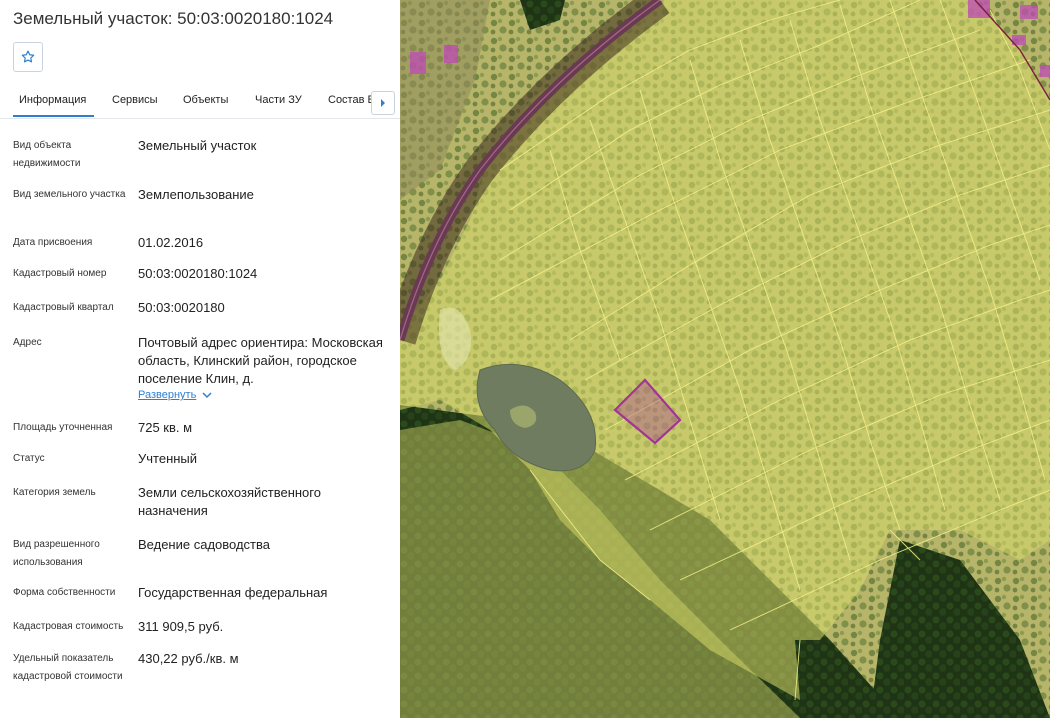 This screenshot has height=718, width=1050. I want to click on property-value: Землепользование, so click(196, 194).